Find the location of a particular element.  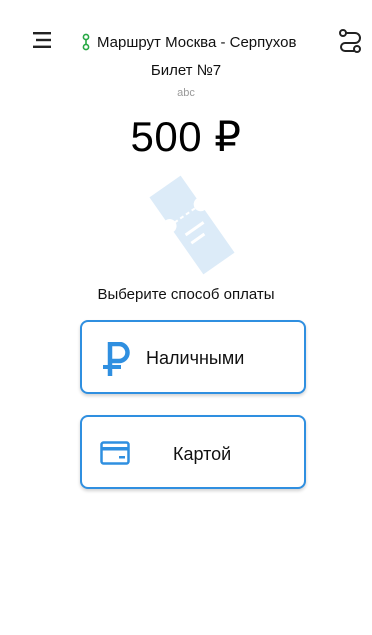

ticket-icon is located at coordinates (192, 225).